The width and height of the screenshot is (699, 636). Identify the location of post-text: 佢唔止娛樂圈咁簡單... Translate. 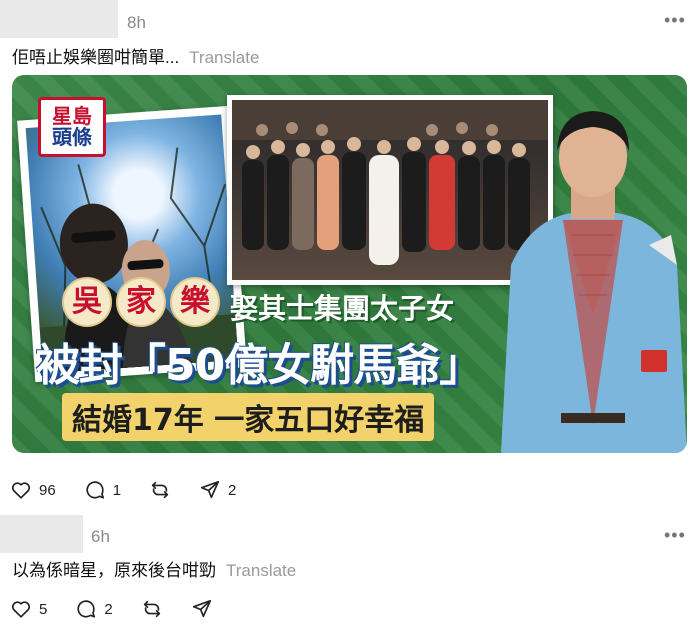
(135, 55).